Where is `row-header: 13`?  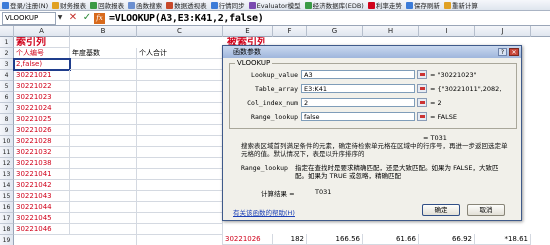 row-header: 13 is located at coordinates (7, 174).